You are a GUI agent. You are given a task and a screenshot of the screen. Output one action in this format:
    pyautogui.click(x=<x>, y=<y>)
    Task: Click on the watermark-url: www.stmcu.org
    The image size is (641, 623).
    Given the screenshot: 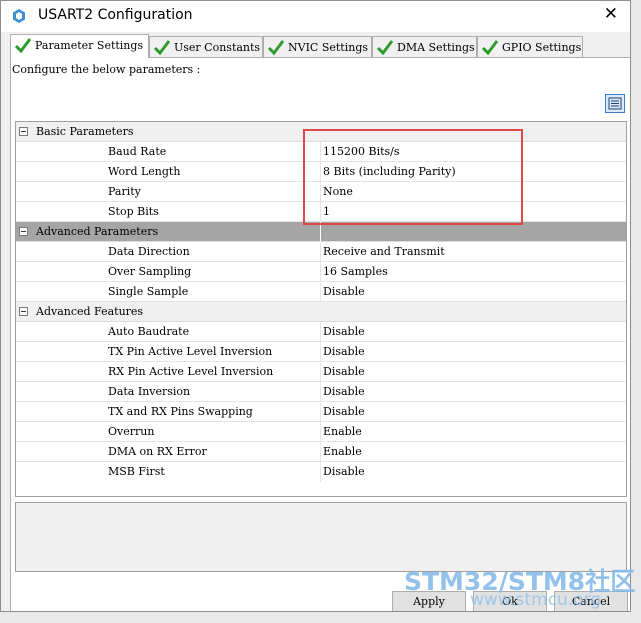 What is the action you would take?
    pyautogui.click(x=536, y=600)
    